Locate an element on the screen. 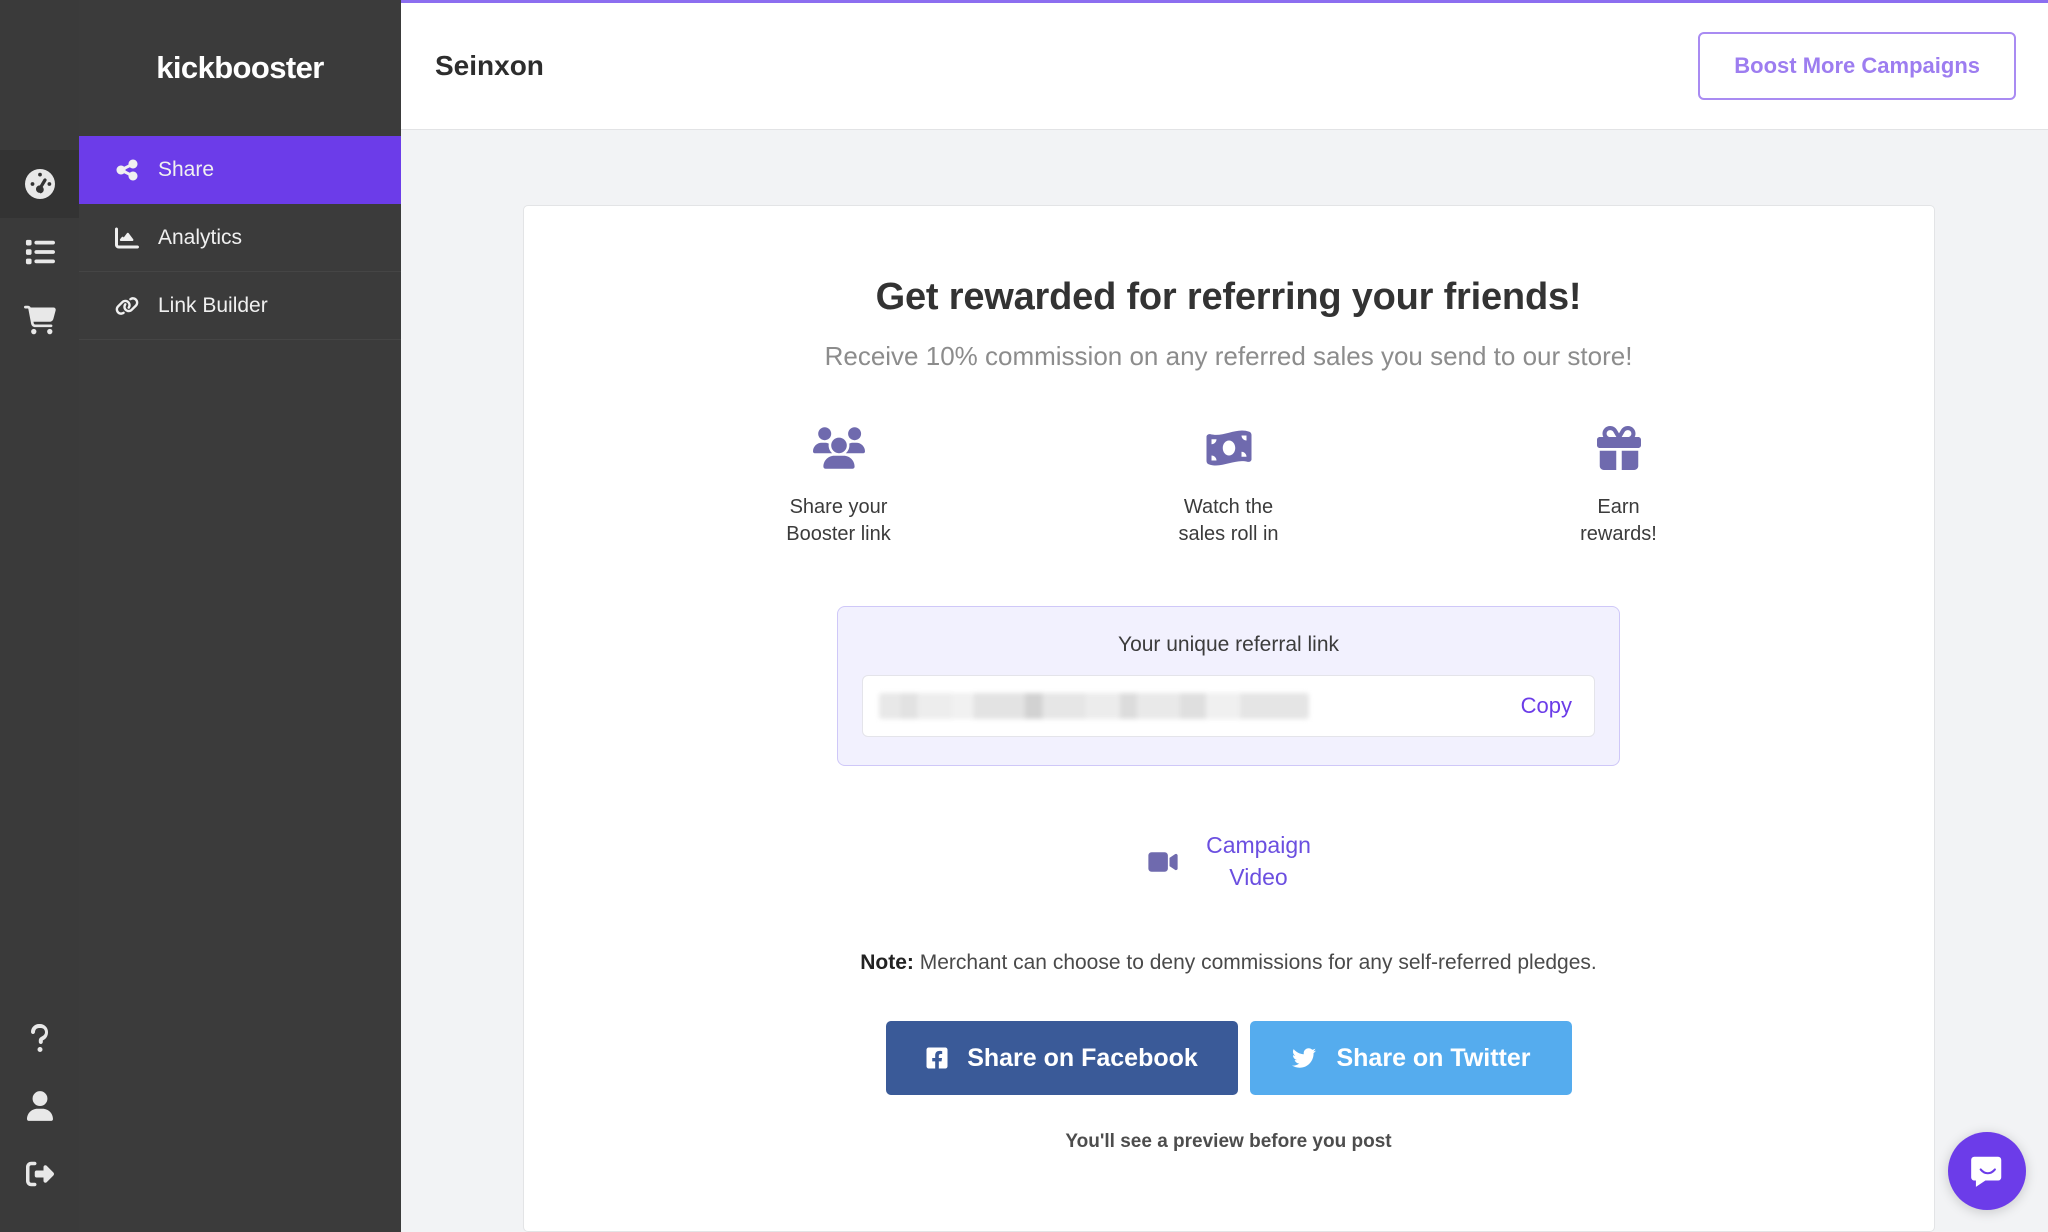  chart-area-icon is located at coordinates (127, 238).